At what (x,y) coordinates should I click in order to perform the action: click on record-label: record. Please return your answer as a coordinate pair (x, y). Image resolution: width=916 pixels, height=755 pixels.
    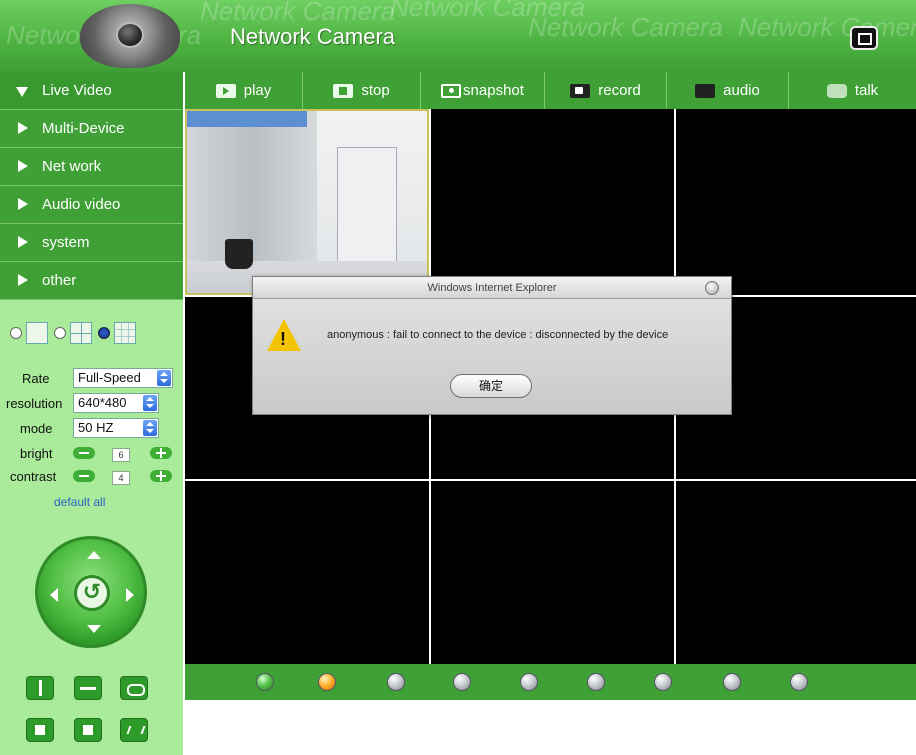
    Looking at the image, I should click on (619, 90).